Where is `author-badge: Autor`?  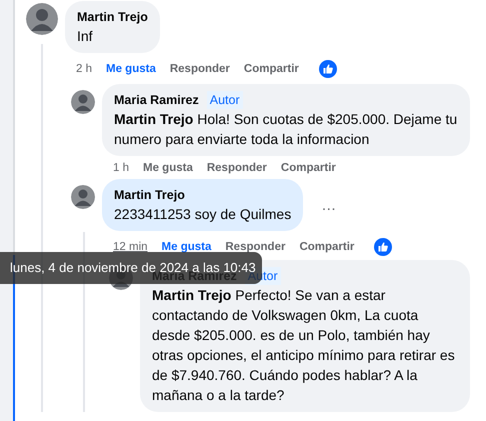
author-badge: Autor is located at coordinates (224, 100).